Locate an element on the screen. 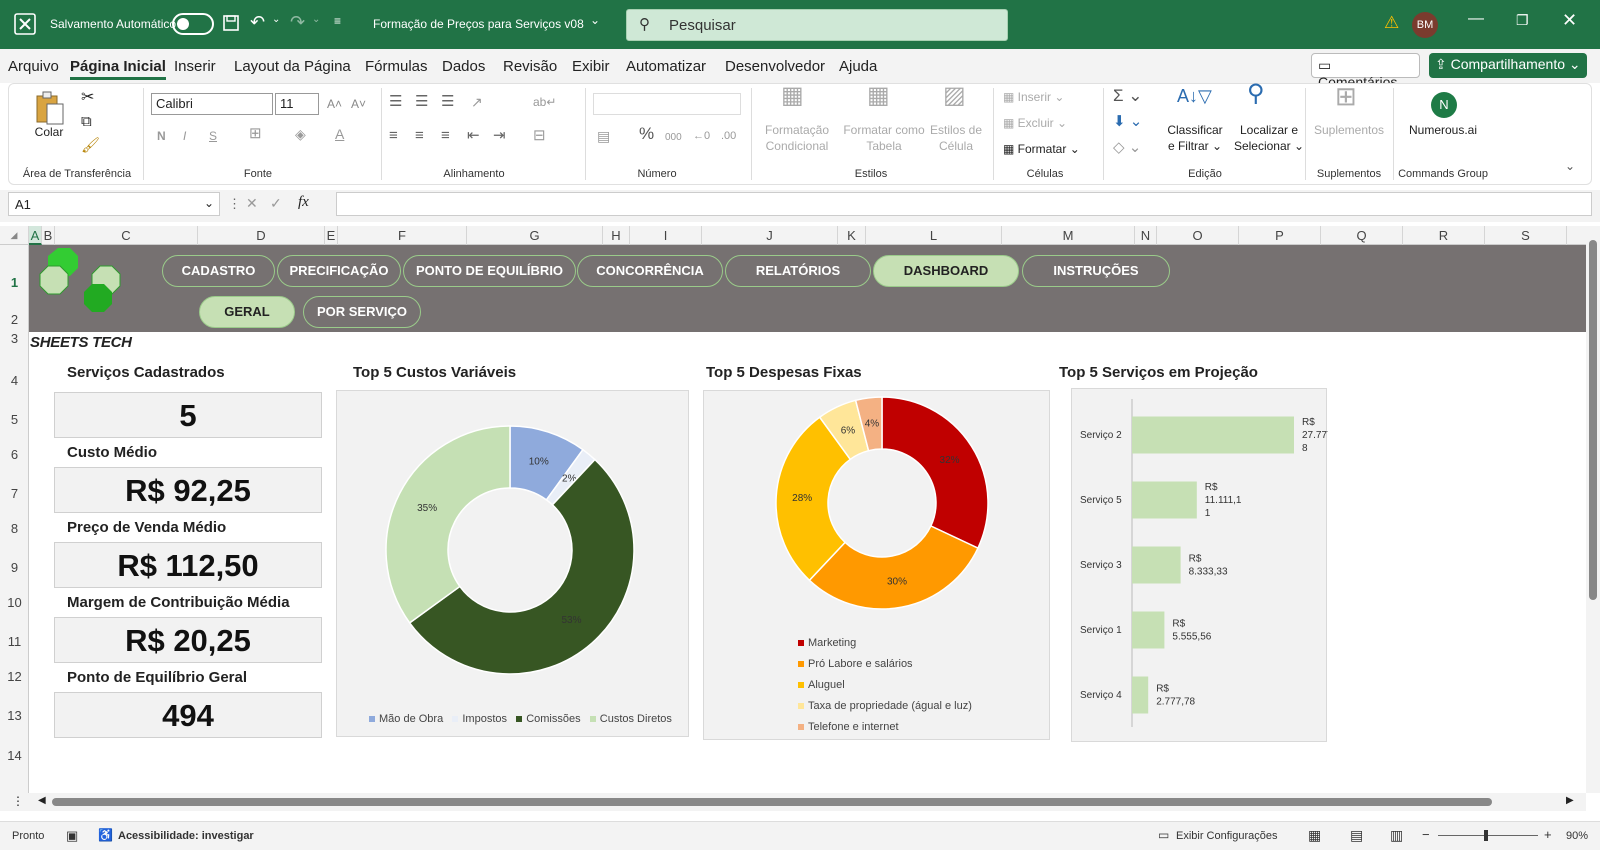 This screenshot has height=850, width=1600. menu-revisao: Revisão is located at coordinates (530, 66).